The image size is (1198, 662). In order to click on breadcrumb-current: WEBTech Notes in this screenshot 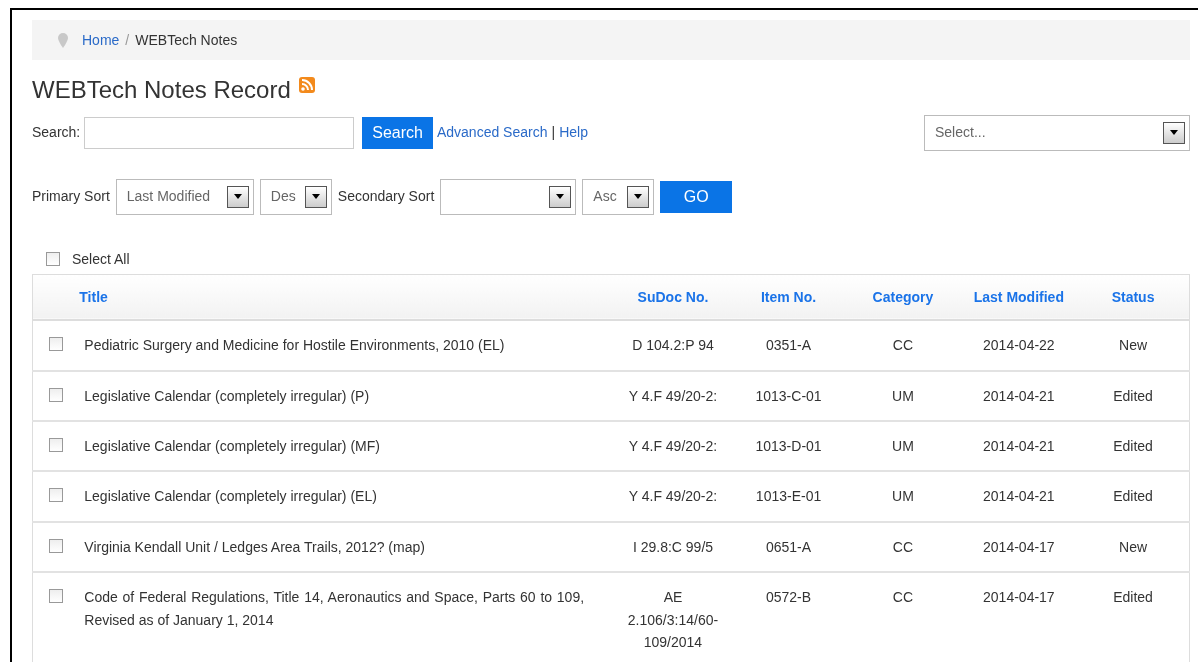, I will do `click(186, 40)`.